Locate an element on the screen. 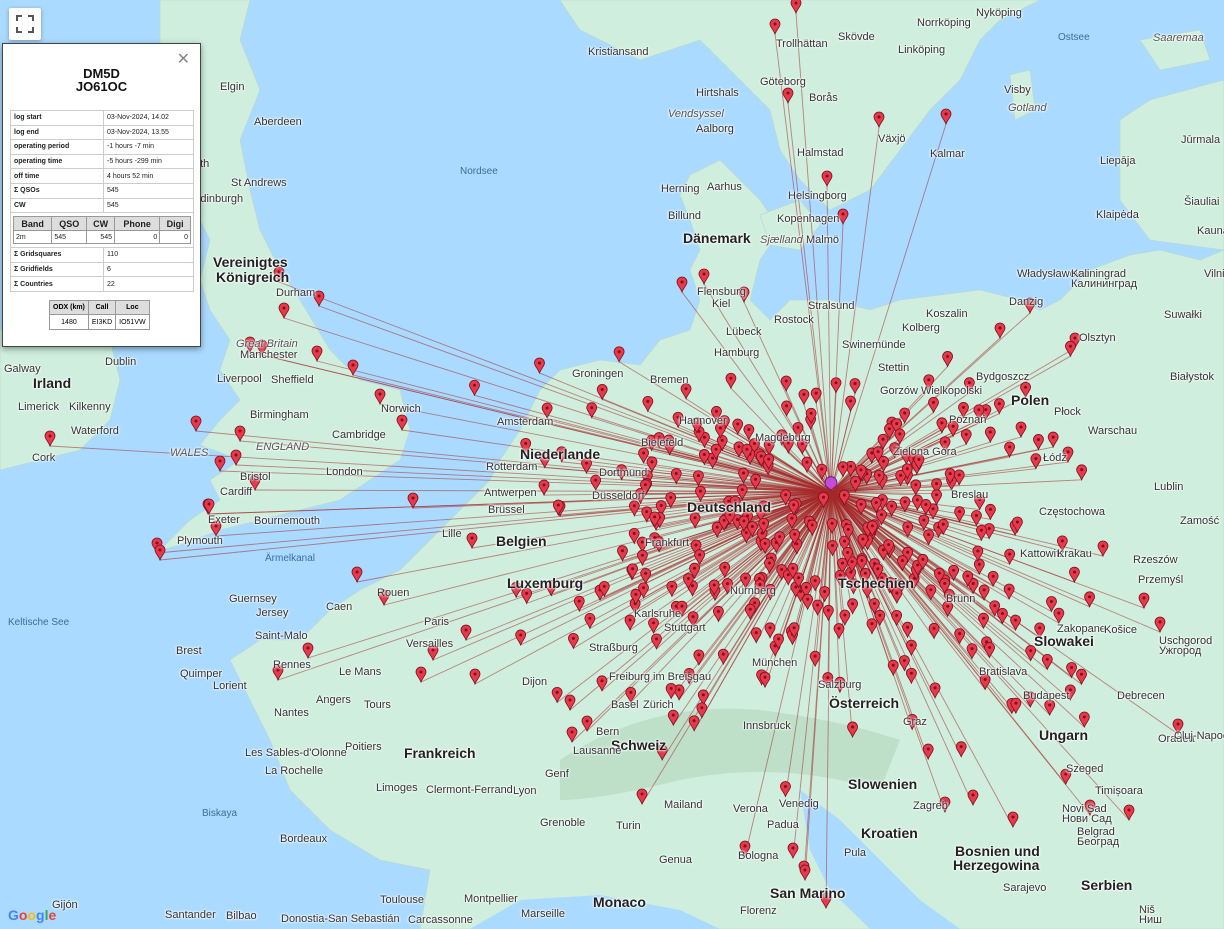 The height and width of the screenshot is (929, 1224). odx-header: Call is located at coordinates (102, 307).